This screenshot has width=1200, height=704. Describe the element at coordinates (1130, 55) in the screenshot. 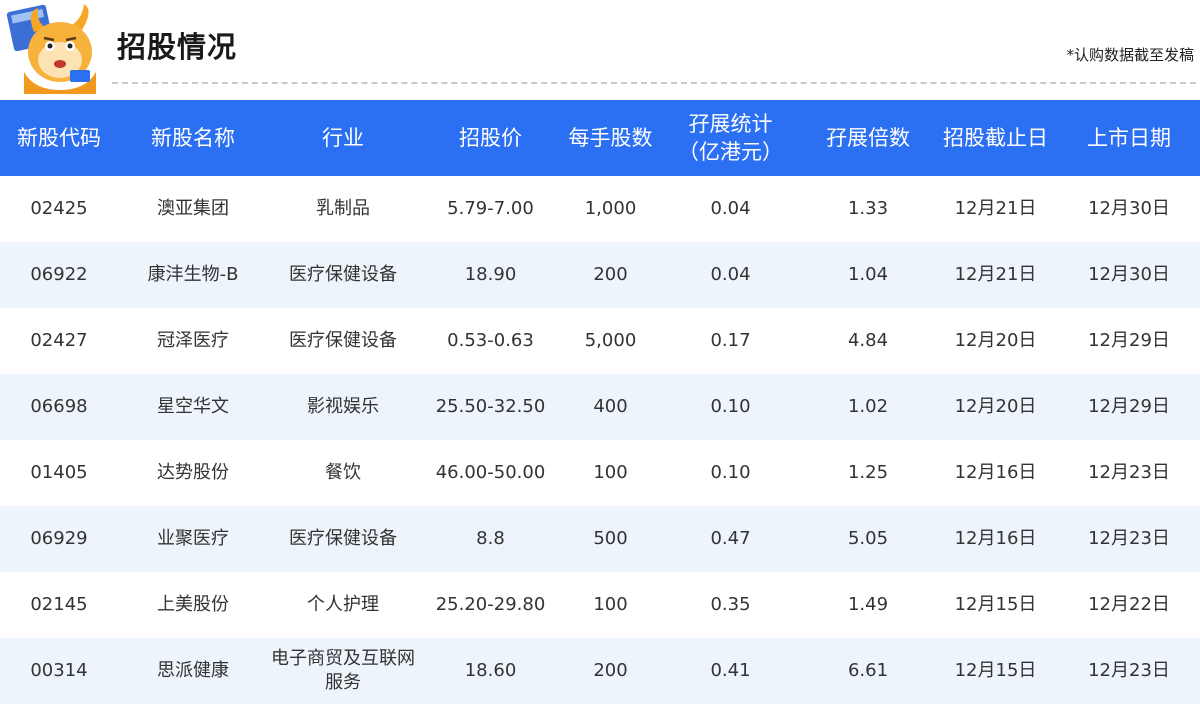

I see `data-note: *认购数据截至发稿` at that location.